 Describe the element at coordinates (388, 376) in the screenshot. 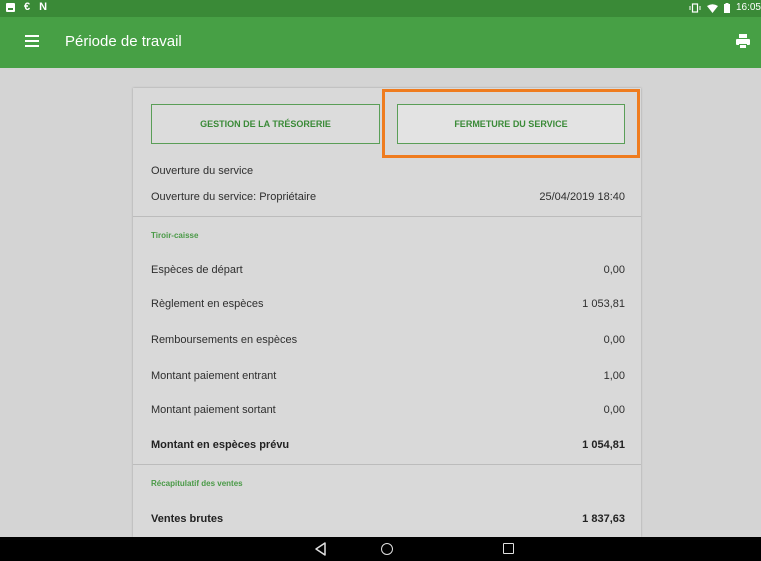

I see `cash-drawer-row: Montant paiement entrant 1,00` at that location.